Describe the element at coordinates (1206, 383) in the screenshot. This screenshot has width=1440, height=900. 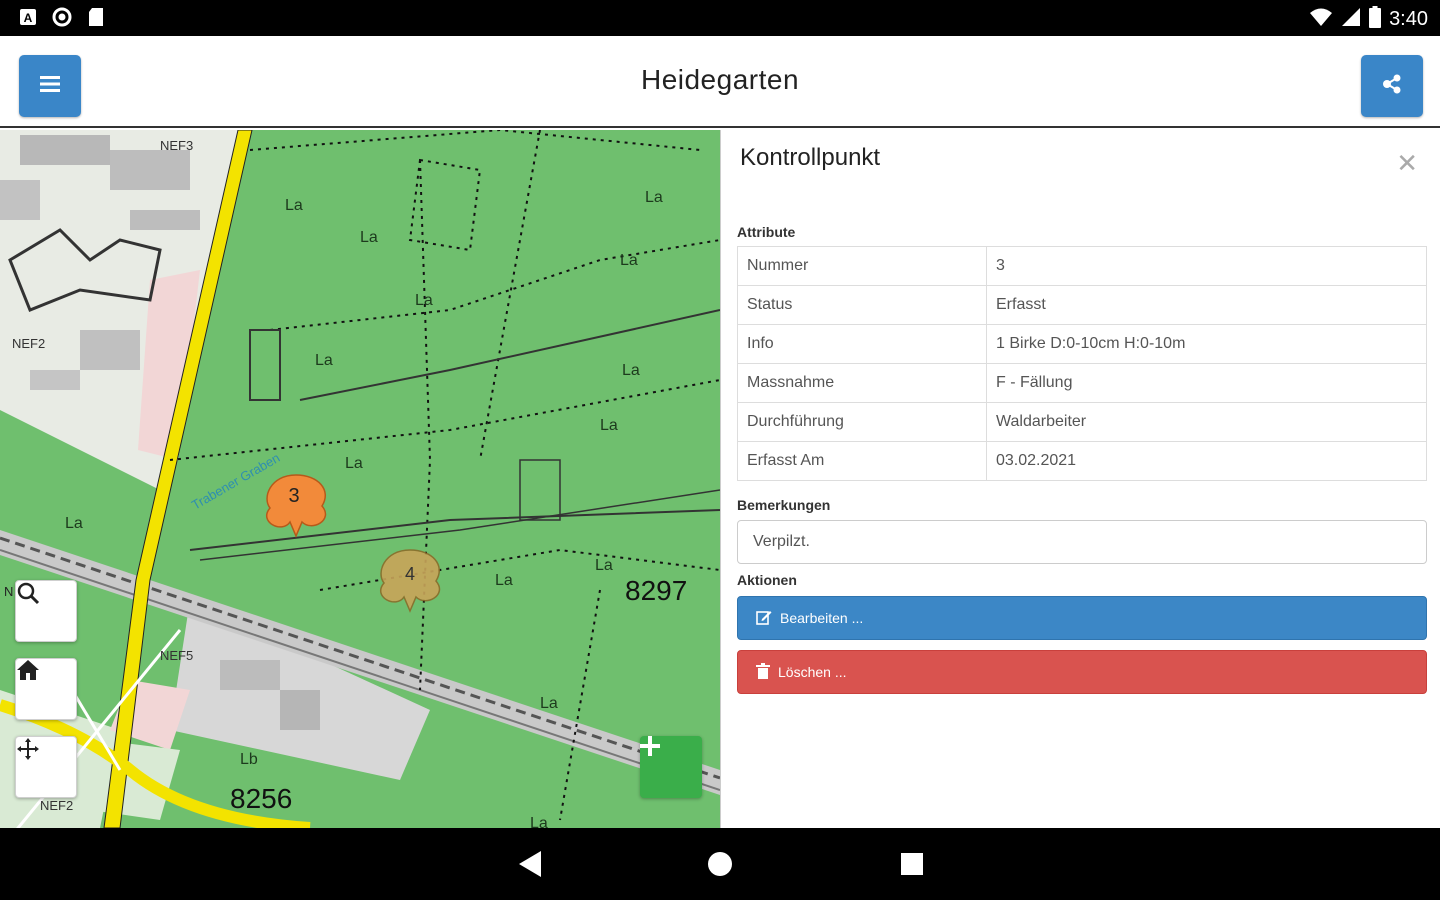
I see `attribute-value: F - Fällung` at that location.